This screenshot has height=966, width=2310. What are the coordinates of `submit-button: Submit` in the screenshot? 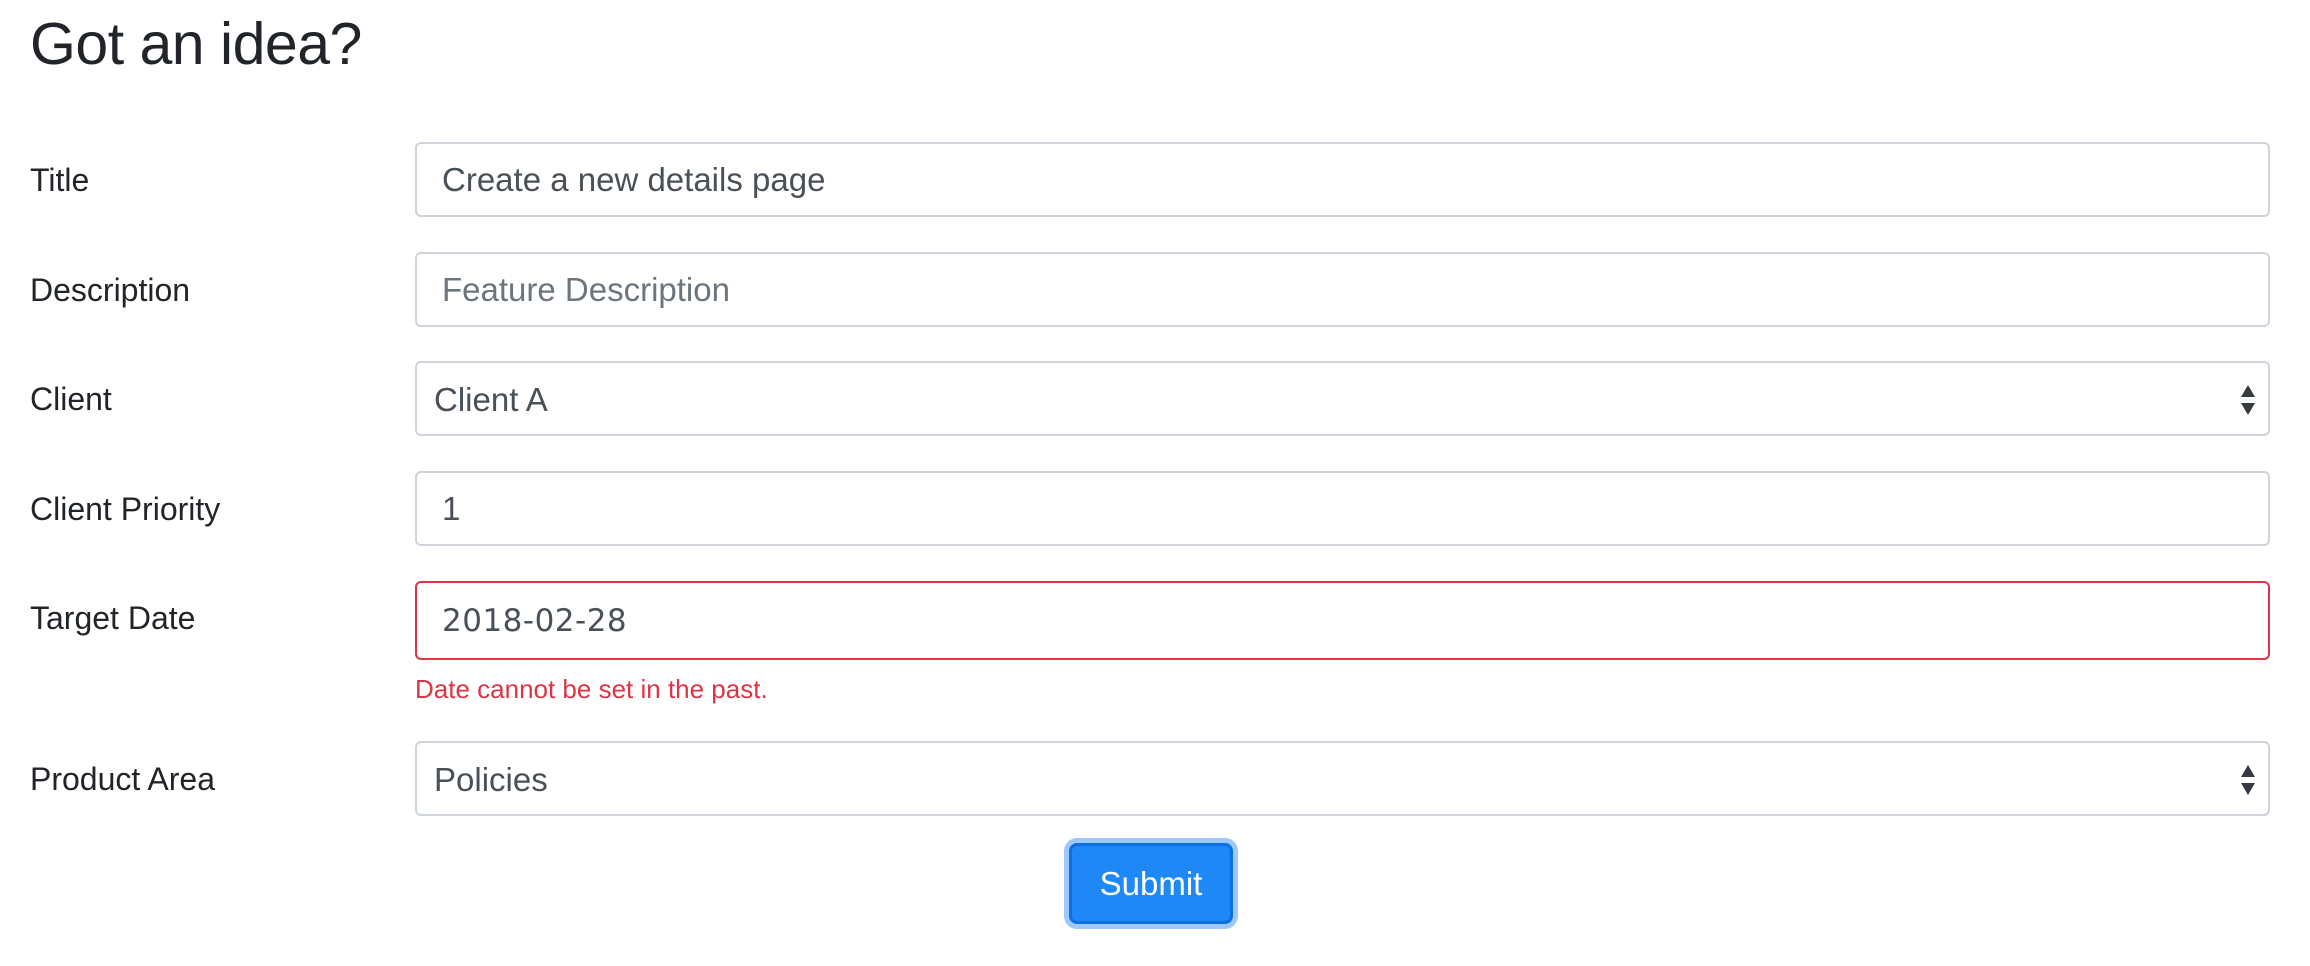 It's located at (1151, 883).